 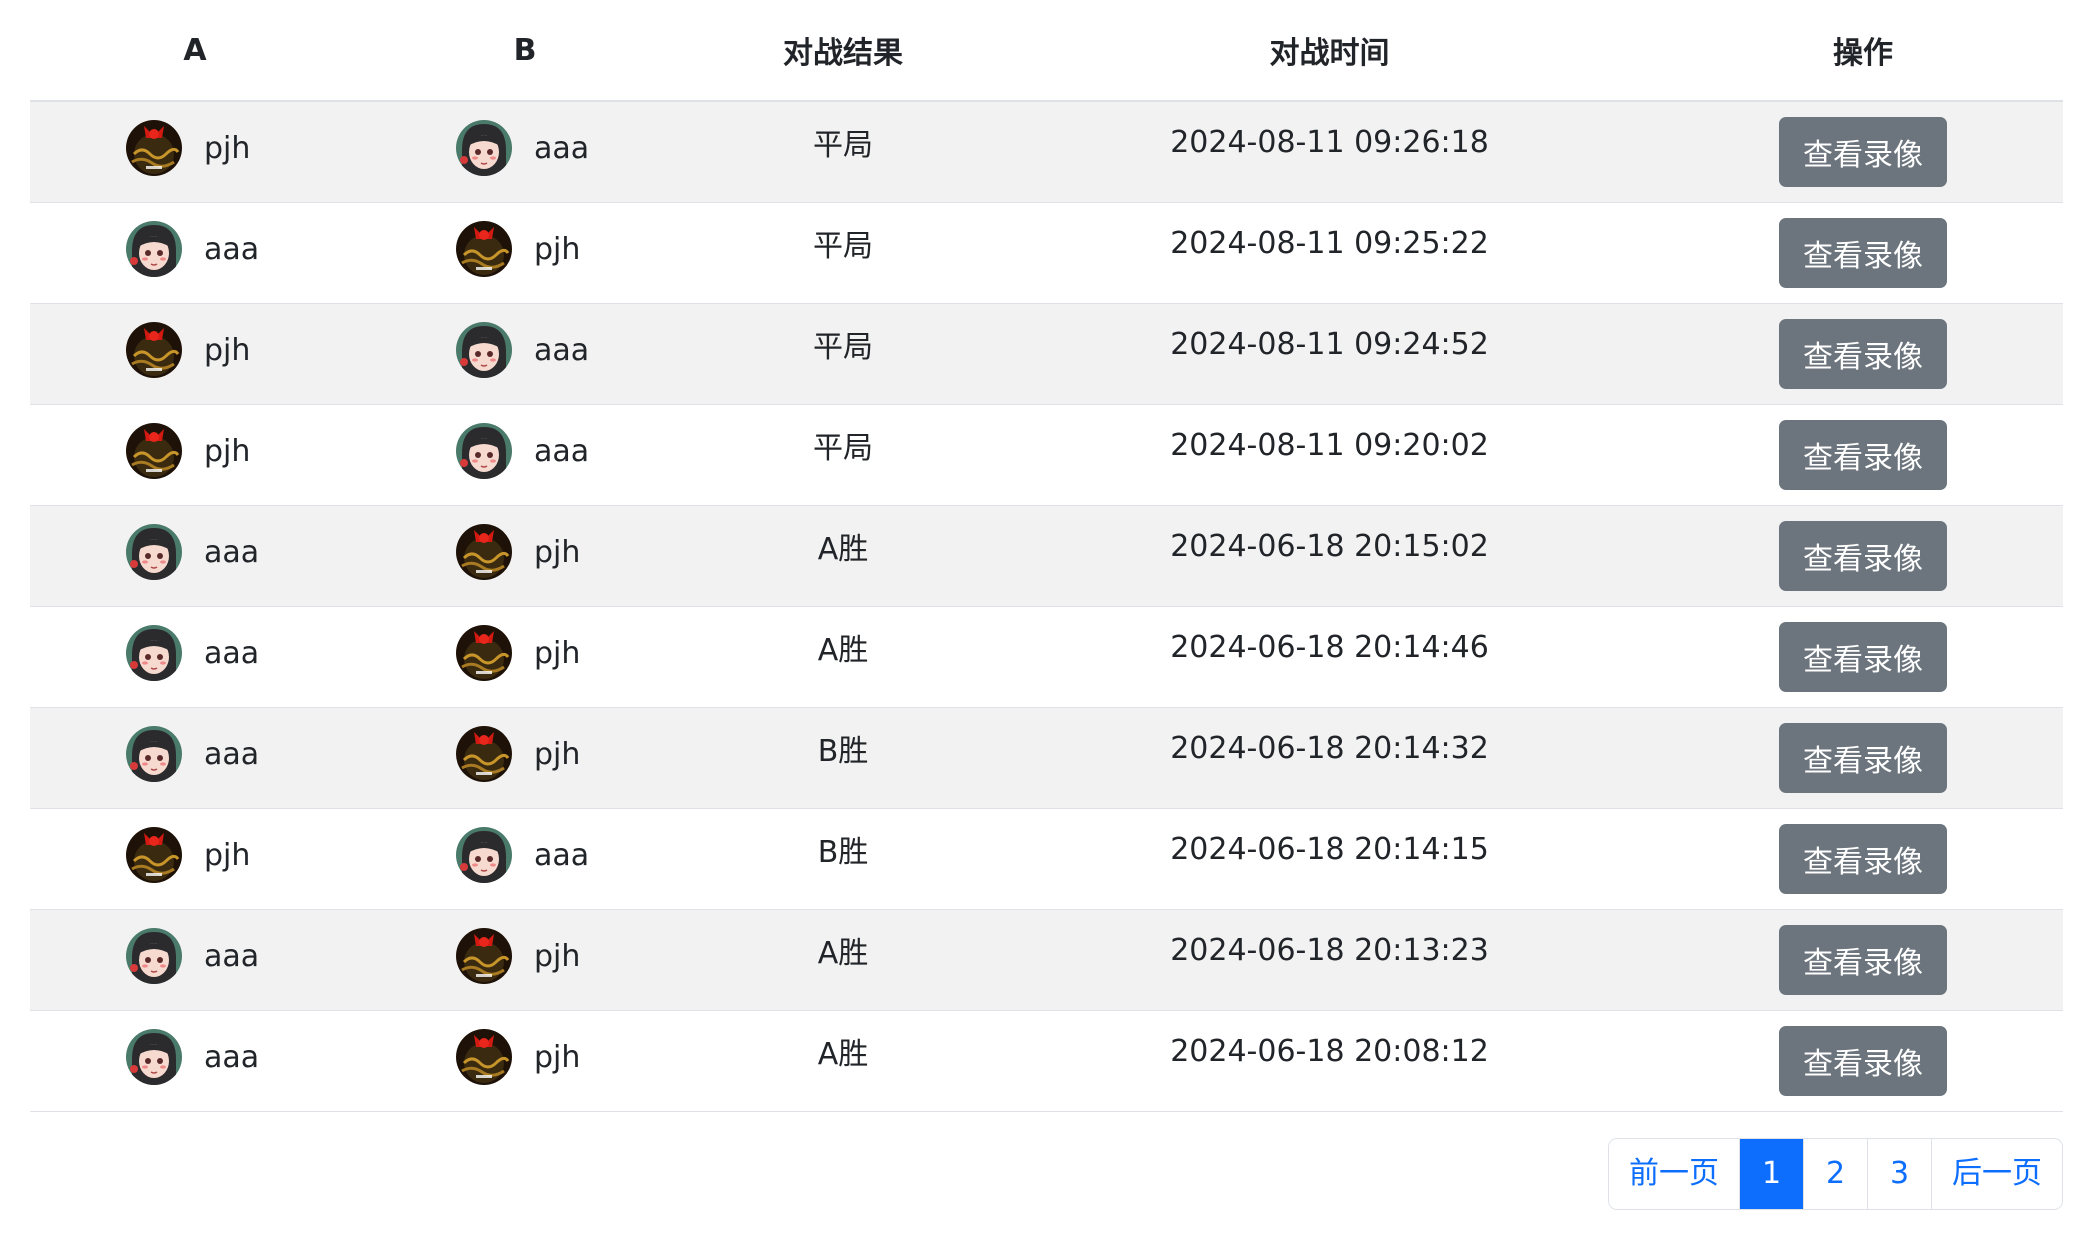 I want to click on prev-page-link: 前一页, so click(x=1674, y=1174).